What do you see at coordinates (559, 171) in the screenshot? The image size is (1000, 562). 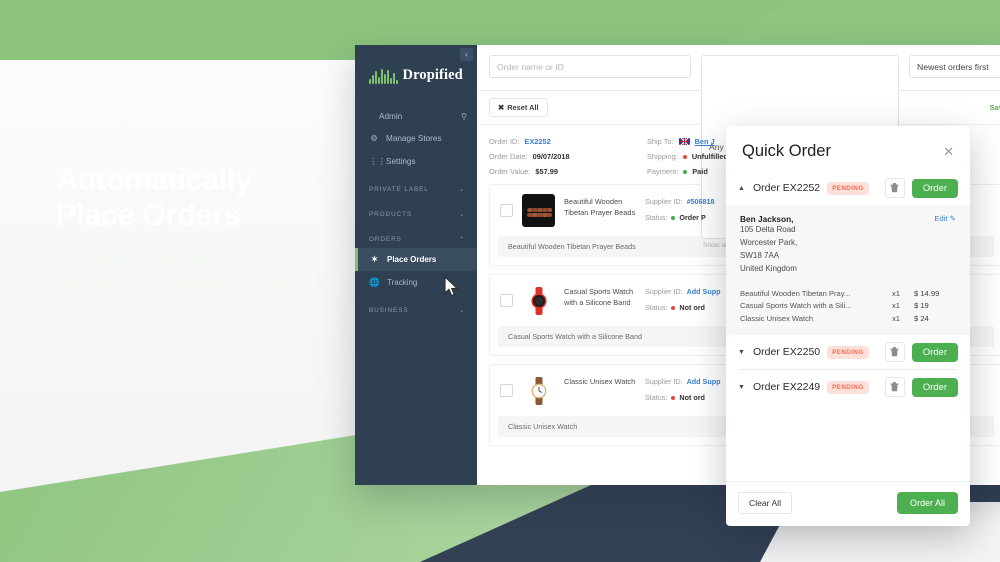 I see `order-value-row: Order Value: $57.99` at bounding box center [559, 171].